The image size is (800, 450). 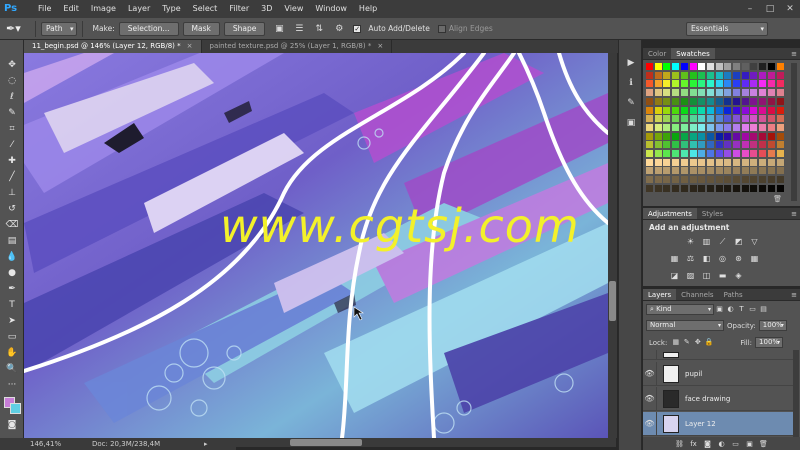 I want to click on tab-color: Color, so click(x=657, y=53).